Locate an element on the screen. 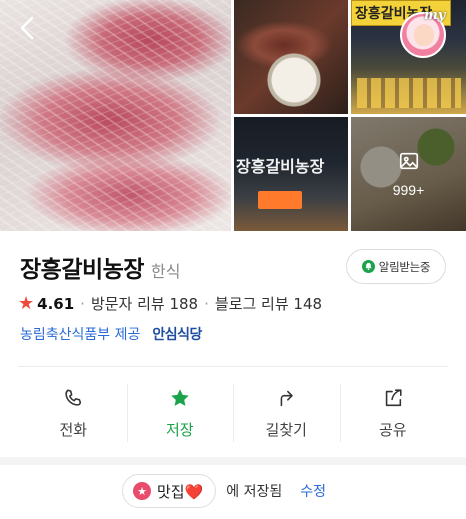  storefront-sign-text: 장흥갈비농장 is located at coordinates (280, 166).